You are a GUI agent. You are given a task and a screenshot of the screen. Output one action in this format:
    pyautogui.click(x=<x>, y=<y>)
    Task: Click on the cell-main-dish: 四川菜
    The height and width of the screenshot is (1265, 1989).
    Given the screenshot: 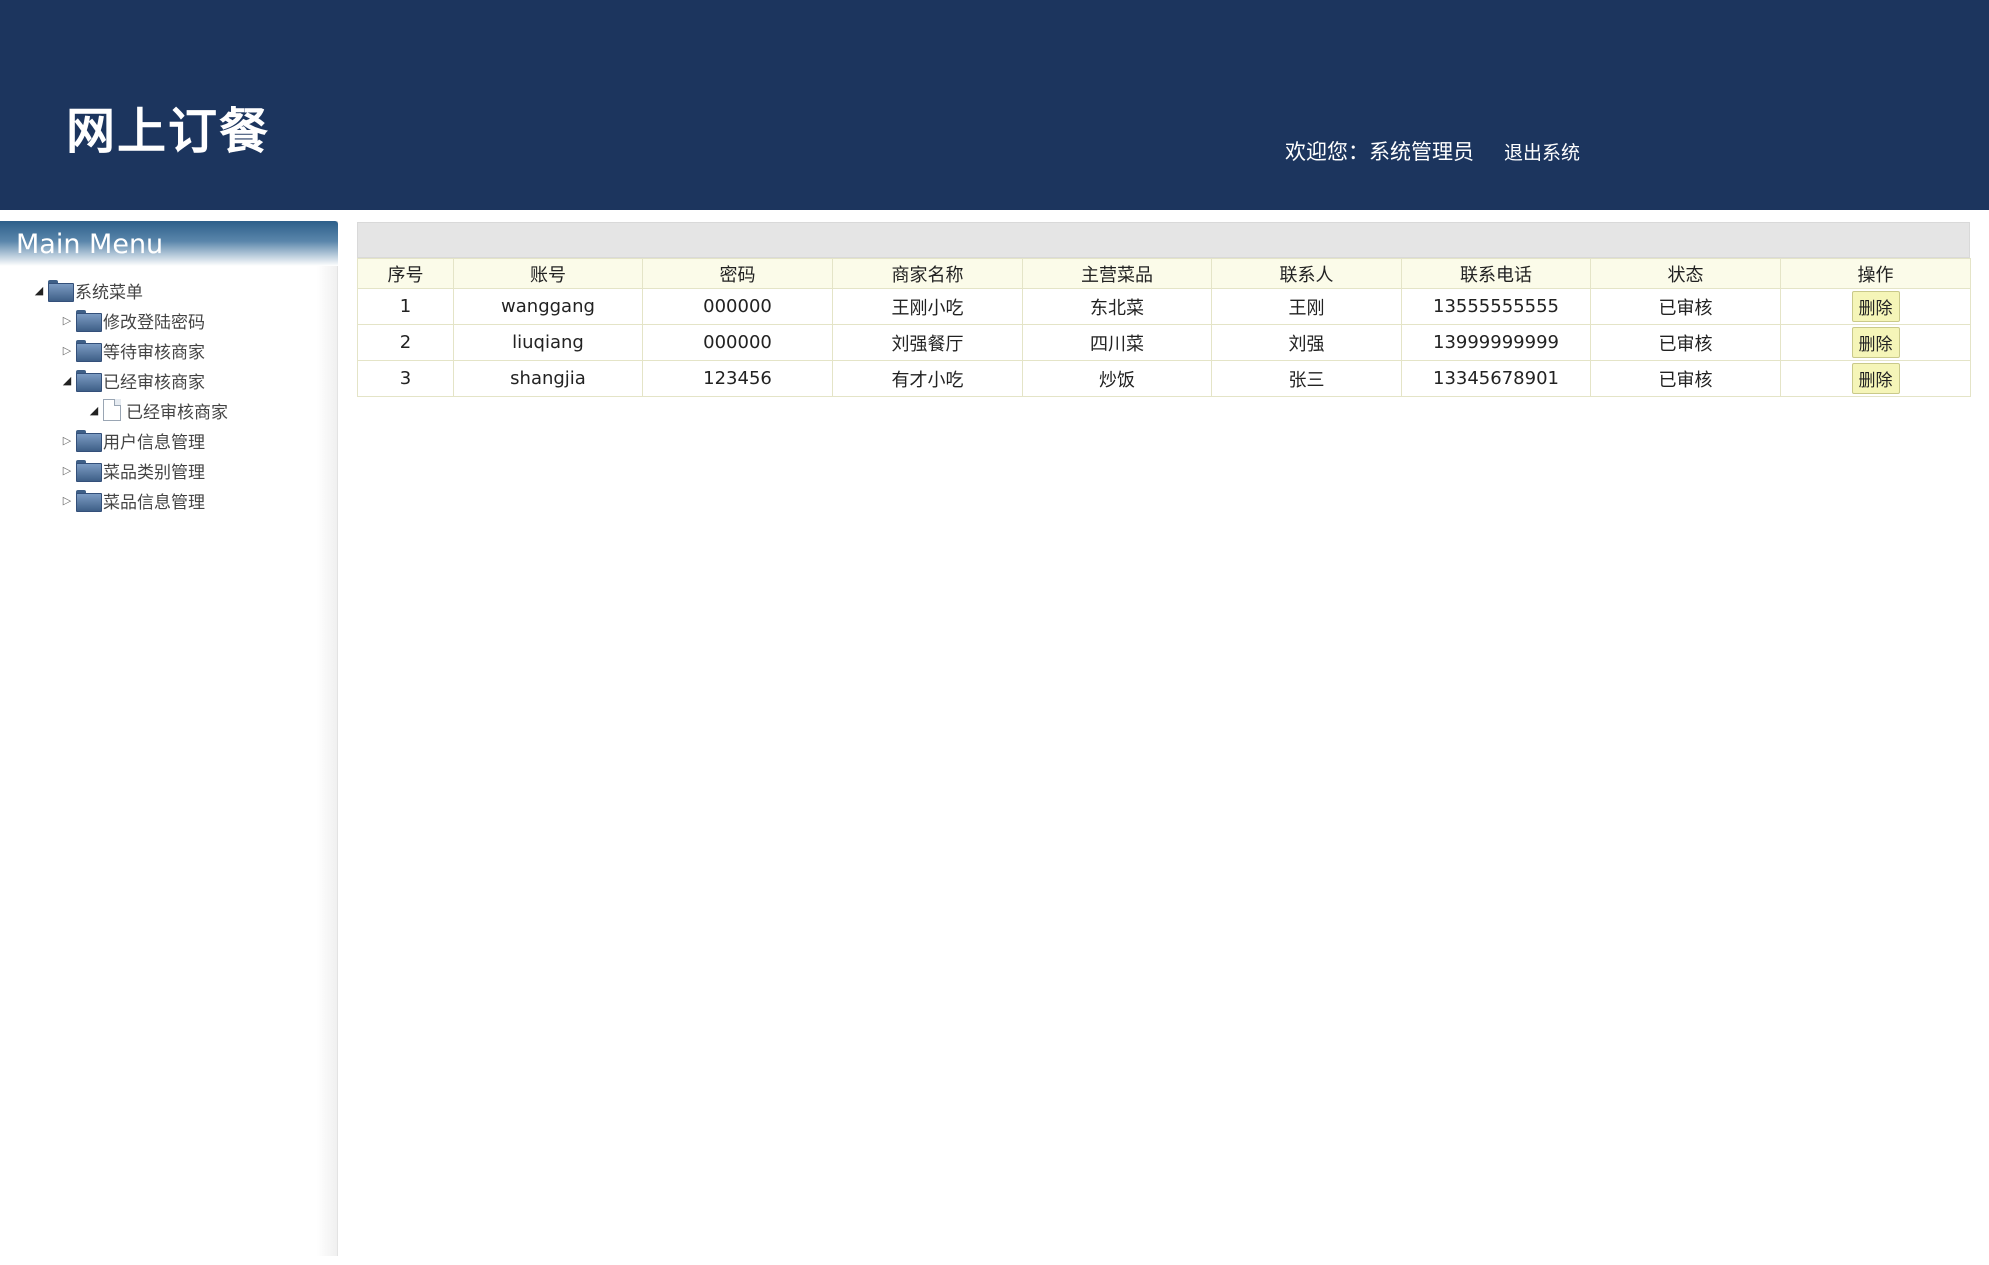 What is the action you would take?
    pyautogui.click(x=1117, y=342)
    